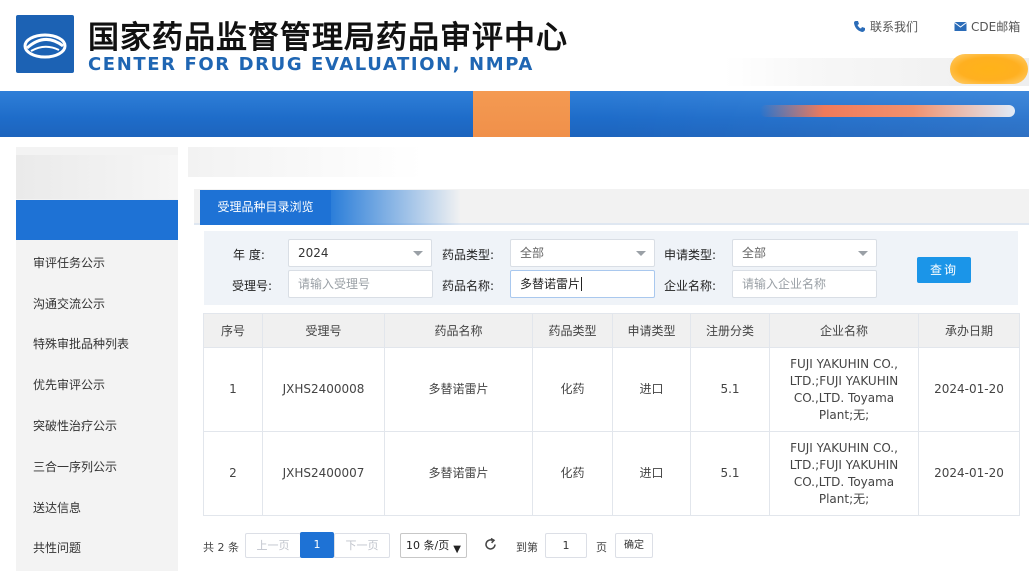 Image resolution: width=1029 pixels, height=571 pixels. What do you see at coordinates (859, 26) in the screenshot?
I see `phone-icon` at bounding box center [859, 26].